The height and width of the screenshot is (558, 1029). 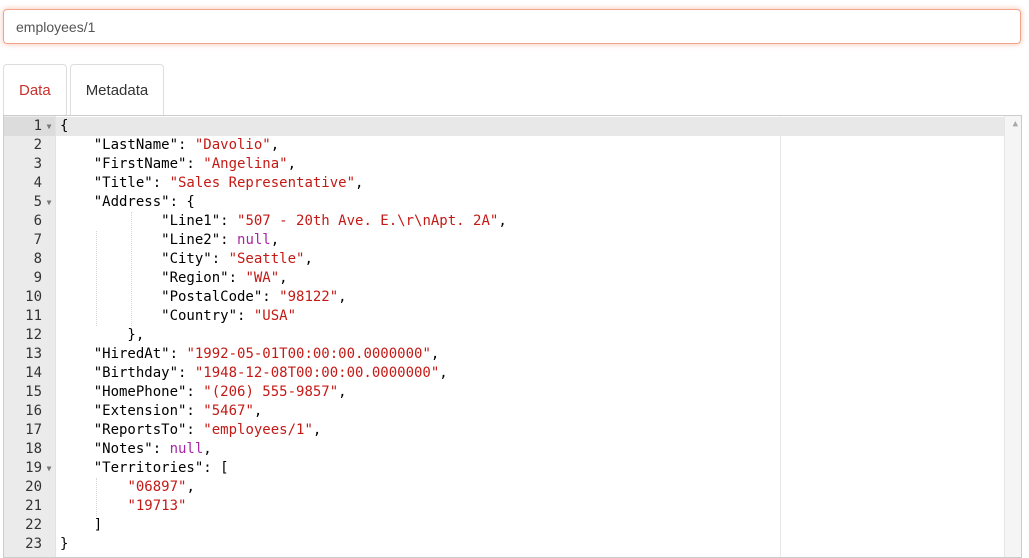 What do you see at coordinates (33, 487) in the screenshot?
I see `line-number: 20` at bounding box center [33, 487].